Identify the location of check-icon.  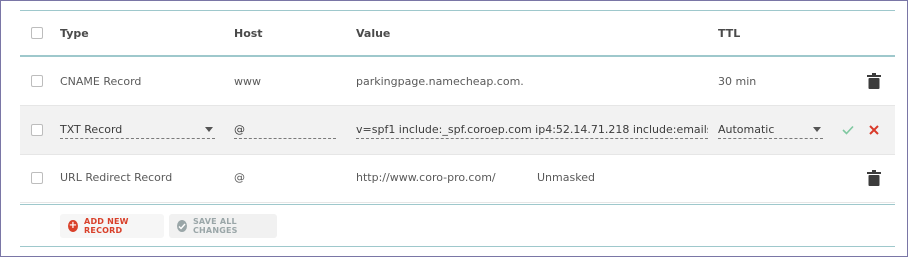
(848, 130).